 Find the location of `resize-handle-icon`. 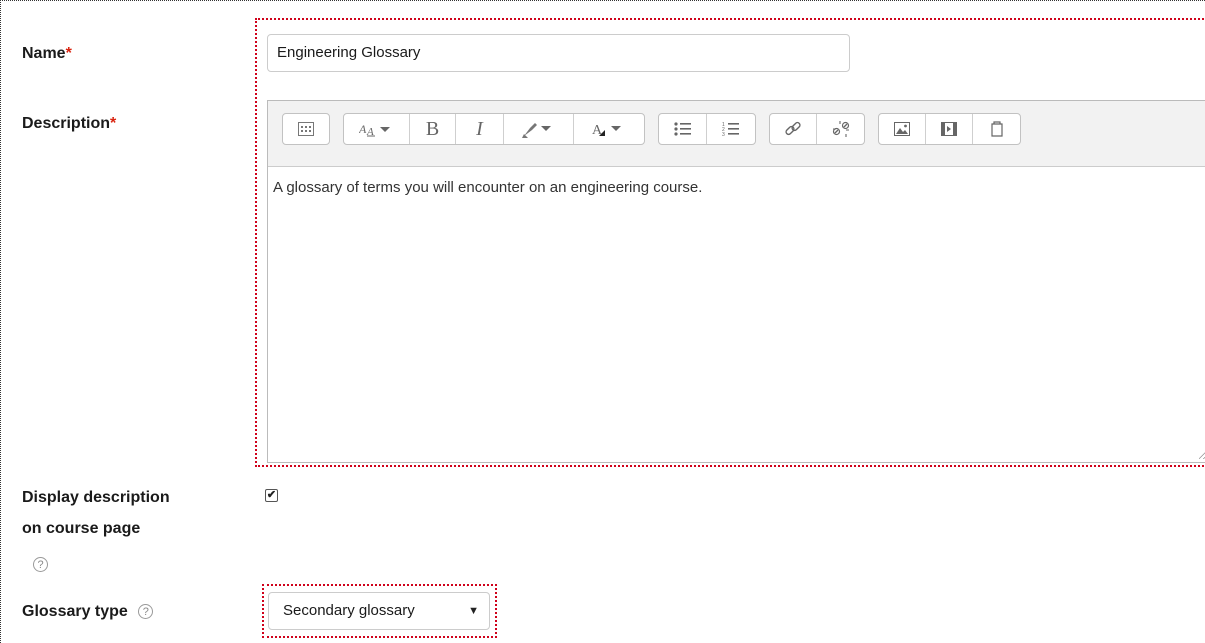

resize-handle-icon is located at coordinates (1202, 454).